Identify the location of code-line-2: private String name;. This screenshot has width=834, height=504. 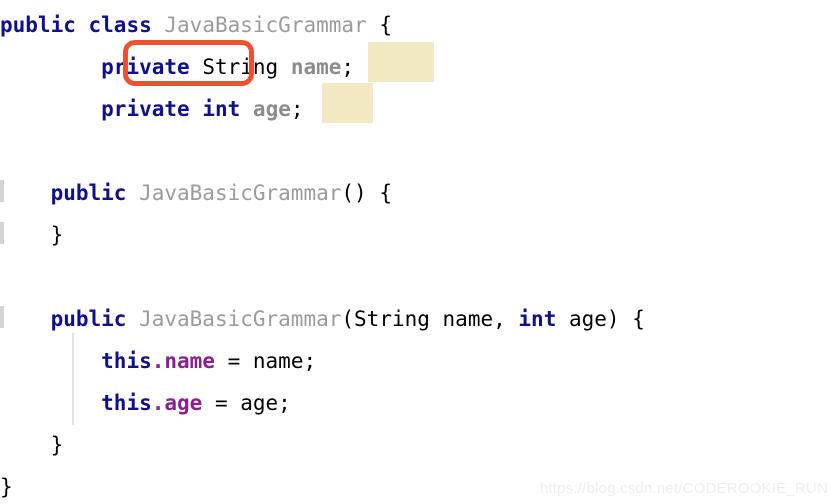
(177, 67).